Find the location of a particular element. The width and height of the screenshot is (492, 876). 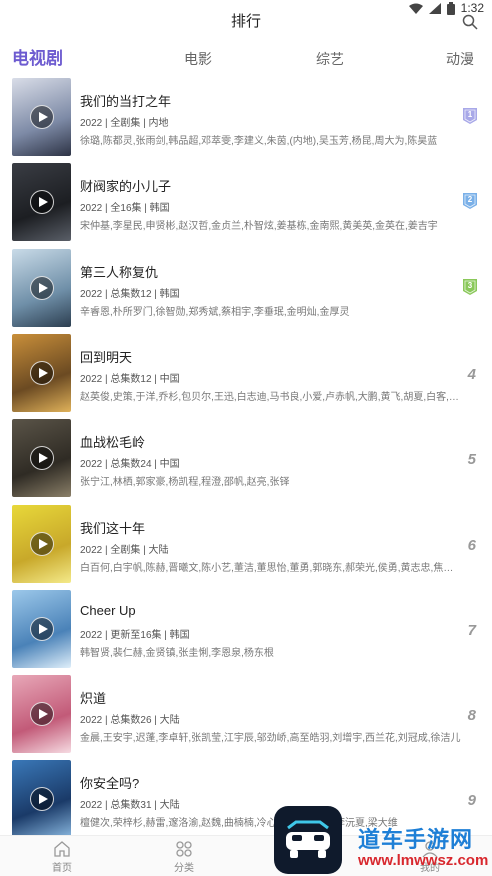

item-meta: 2022 | 总集数24 | 中国 is located at coordinates (130, 465).